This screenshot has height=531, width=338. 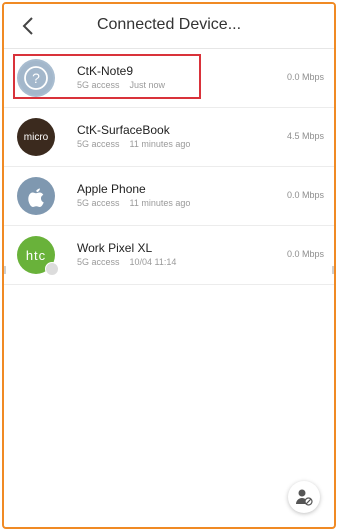 What do you see at coordinates (115, 248) in the screenshot?
I see `device-name: Work Pixel XL` at bounding box center [115, 248].